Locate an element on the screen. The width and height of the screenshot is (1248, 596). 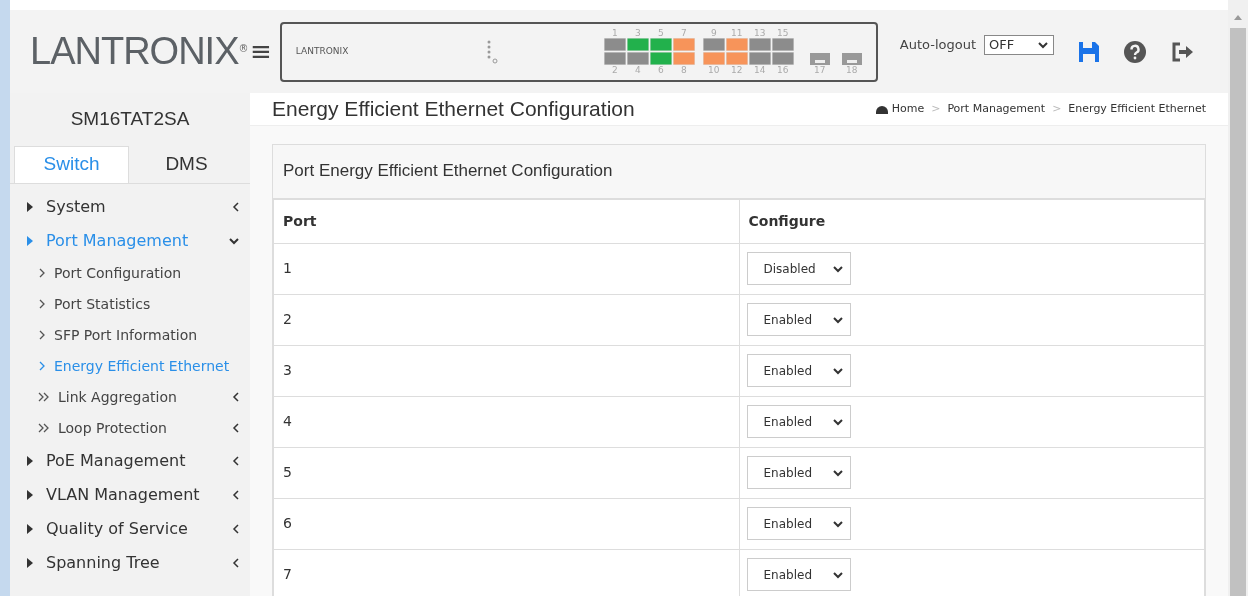
panel-logo: LANTRONIX is located at coordinates (322, 51).